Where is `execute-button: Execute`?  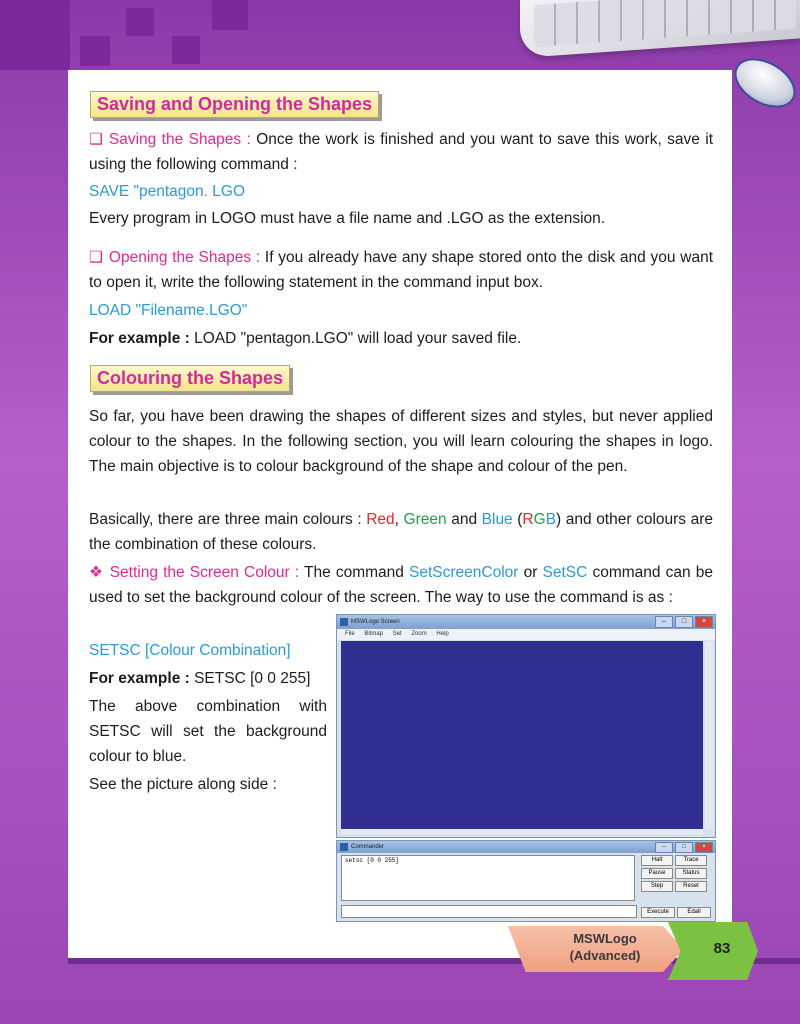 execute-button: Execute is located at coordinates (658, 912).